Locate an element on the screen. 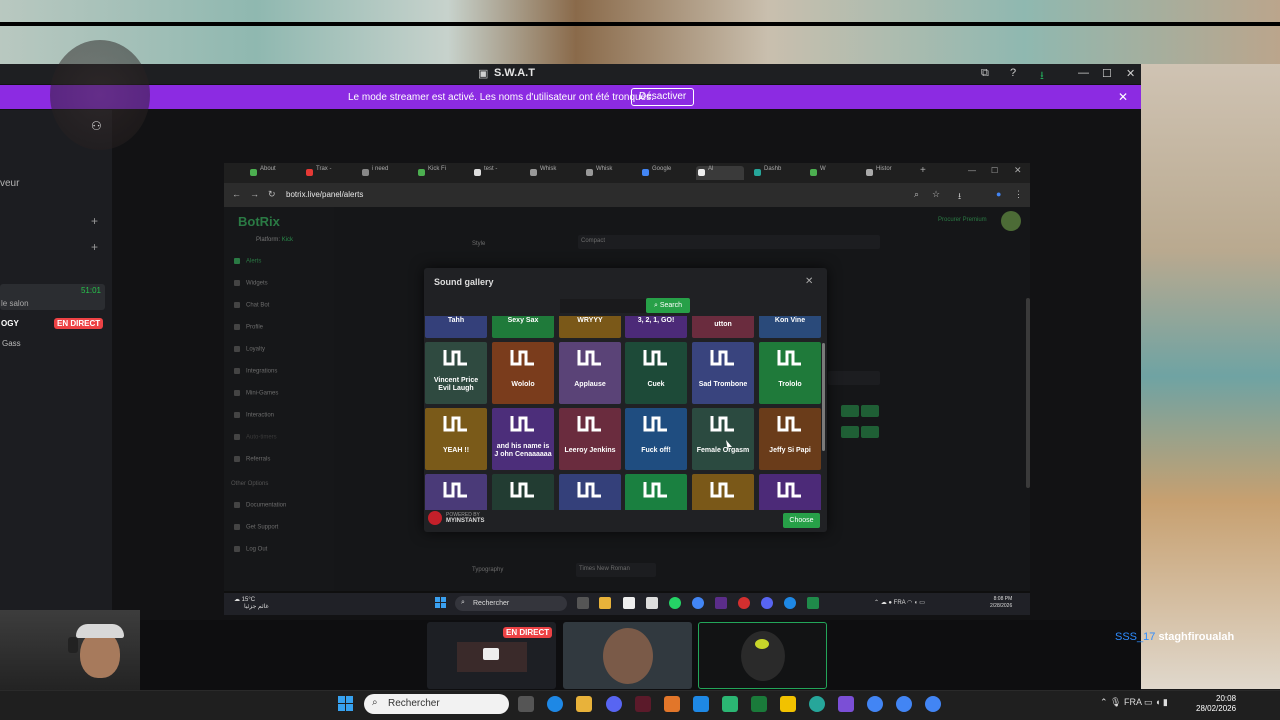 Image resolution: width=1280 pixels, height=720 pixels. botrix-logo: BotRix is located at coordinates (259, 221).